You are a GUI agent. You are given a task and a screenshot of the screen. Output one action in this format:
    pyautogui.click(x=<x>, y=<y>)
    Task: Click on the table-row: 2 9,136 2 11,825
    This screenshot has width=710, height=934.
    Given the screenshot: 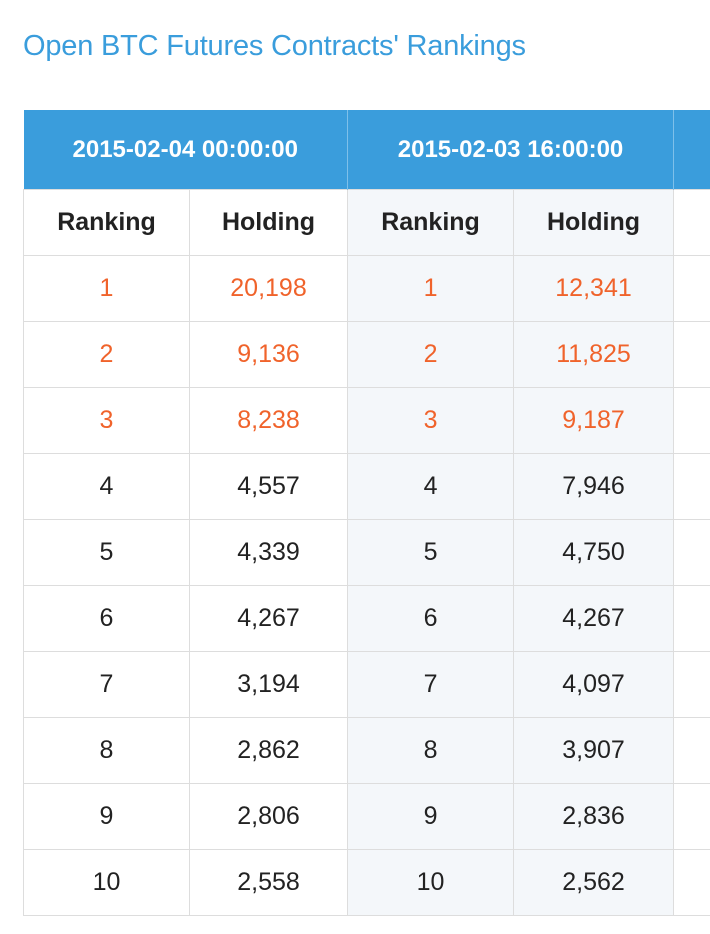 What is the action you would take?
    pyautogui.click(x=366, y=354)
    